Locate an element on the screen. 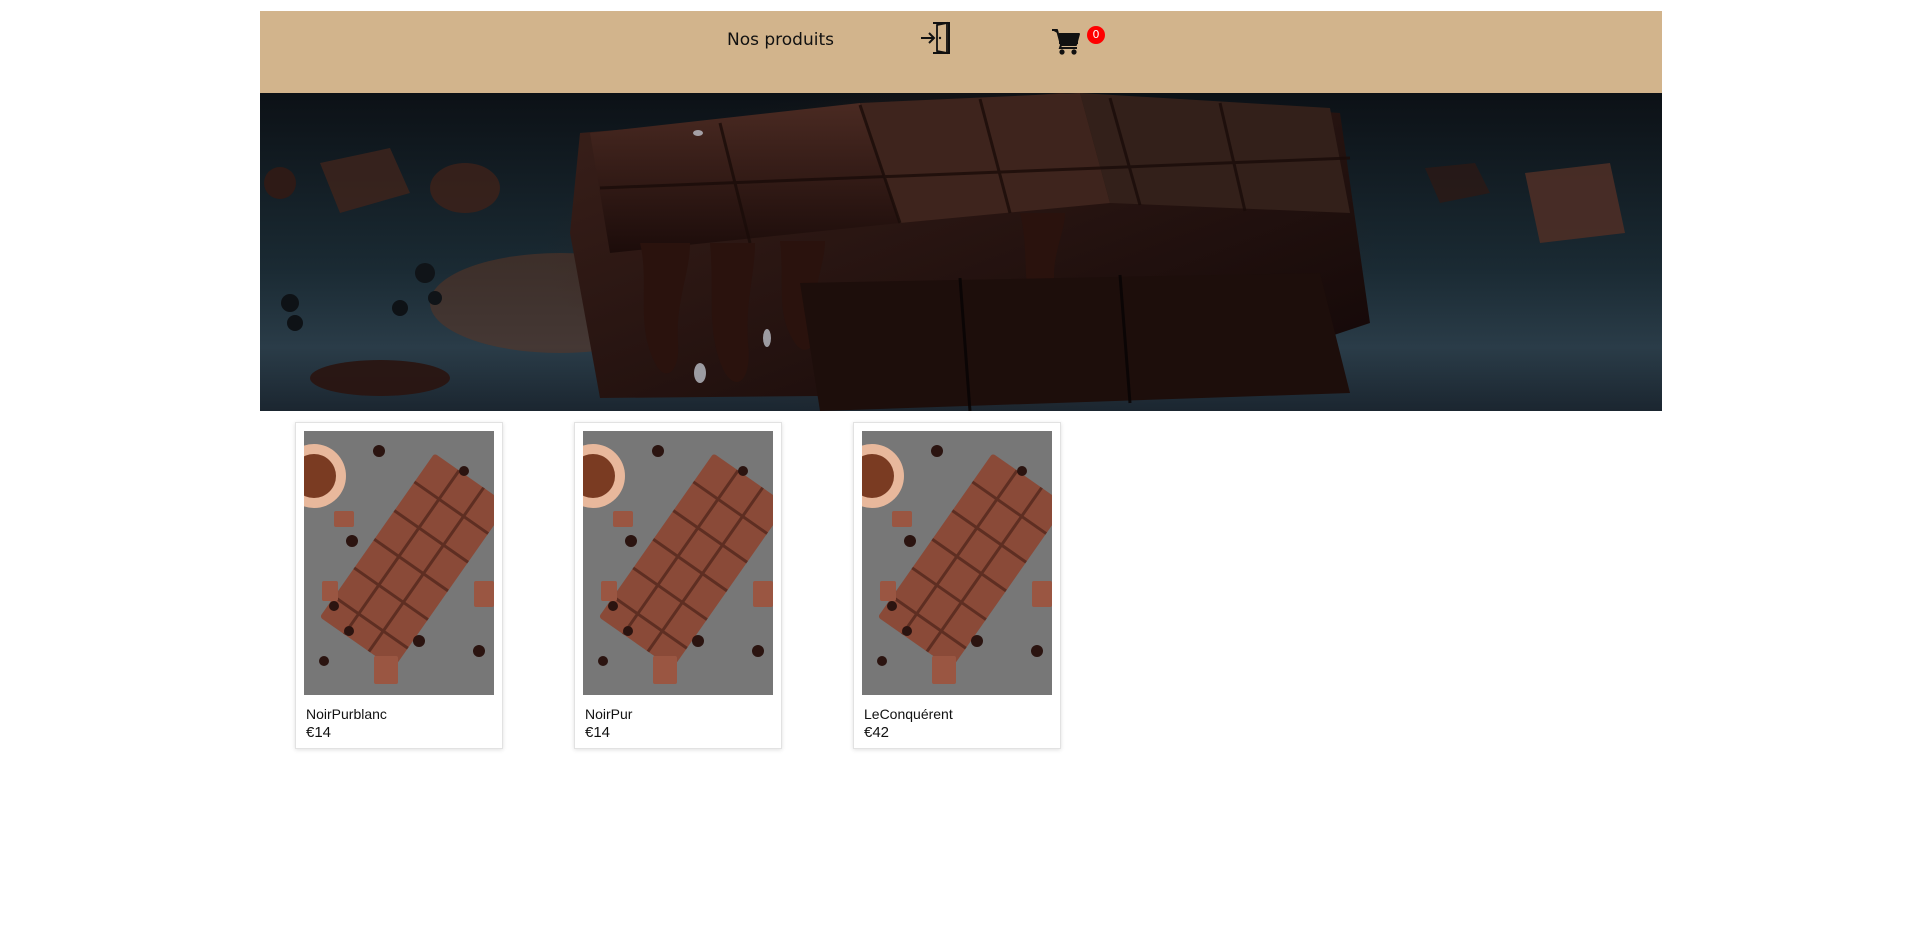 The height and width of the screenshot is (930, 1918). cart-count-badge: 0 is located at coordinates (1096, 35).